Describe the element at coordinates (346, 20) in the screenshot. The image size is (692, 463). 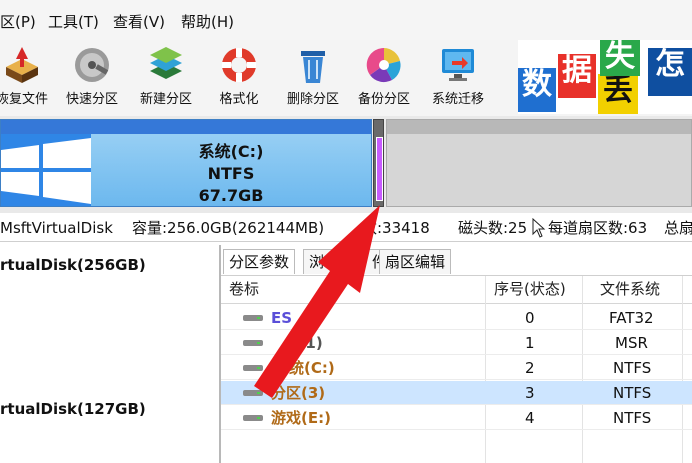
I see `menu-bar: 区(P) 工具(T) 查看(V) 帮助(H)` at that location.